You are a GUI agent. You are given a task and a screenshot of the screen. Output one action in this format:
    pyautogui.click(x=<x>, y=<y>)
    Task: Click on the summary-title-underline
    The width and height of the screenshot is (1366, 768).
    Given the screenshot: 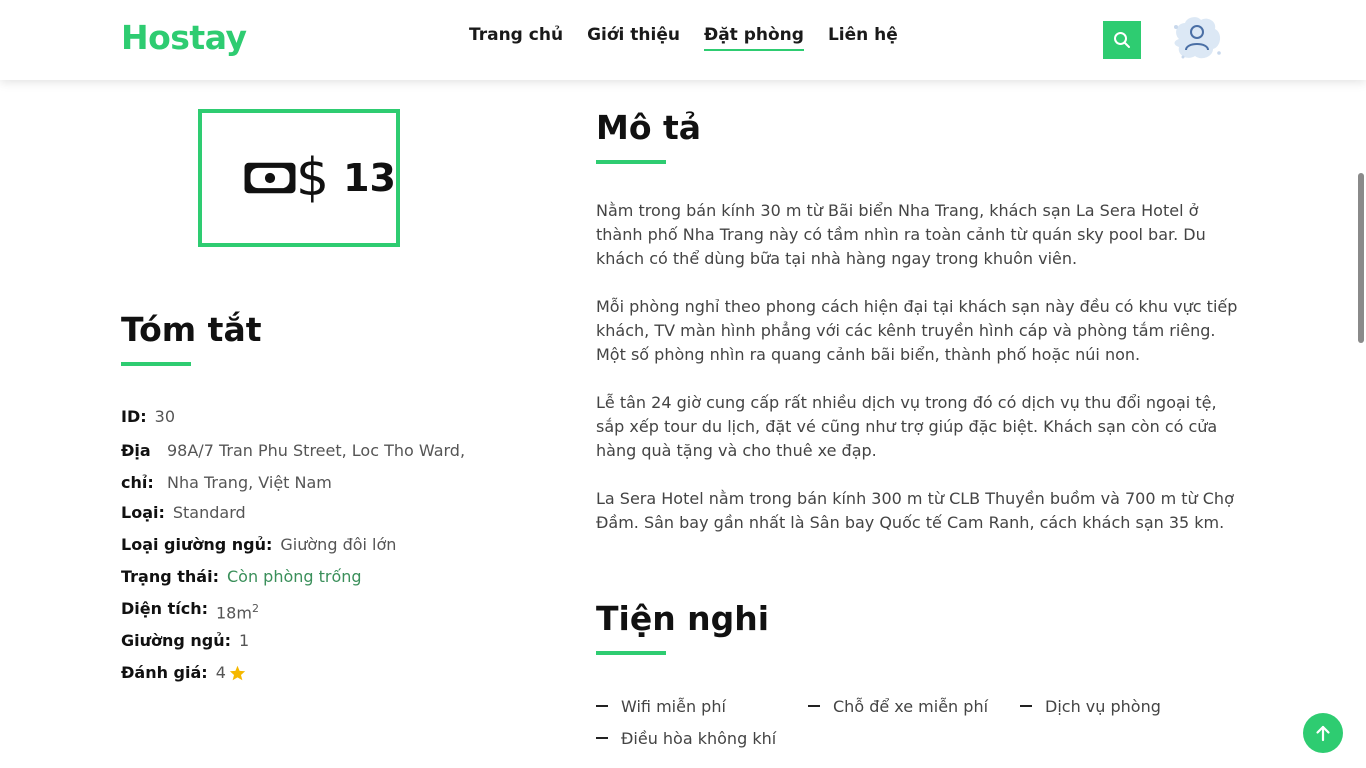 What is the action you would take?
    pyautogui.click(x=156, y=364)
    